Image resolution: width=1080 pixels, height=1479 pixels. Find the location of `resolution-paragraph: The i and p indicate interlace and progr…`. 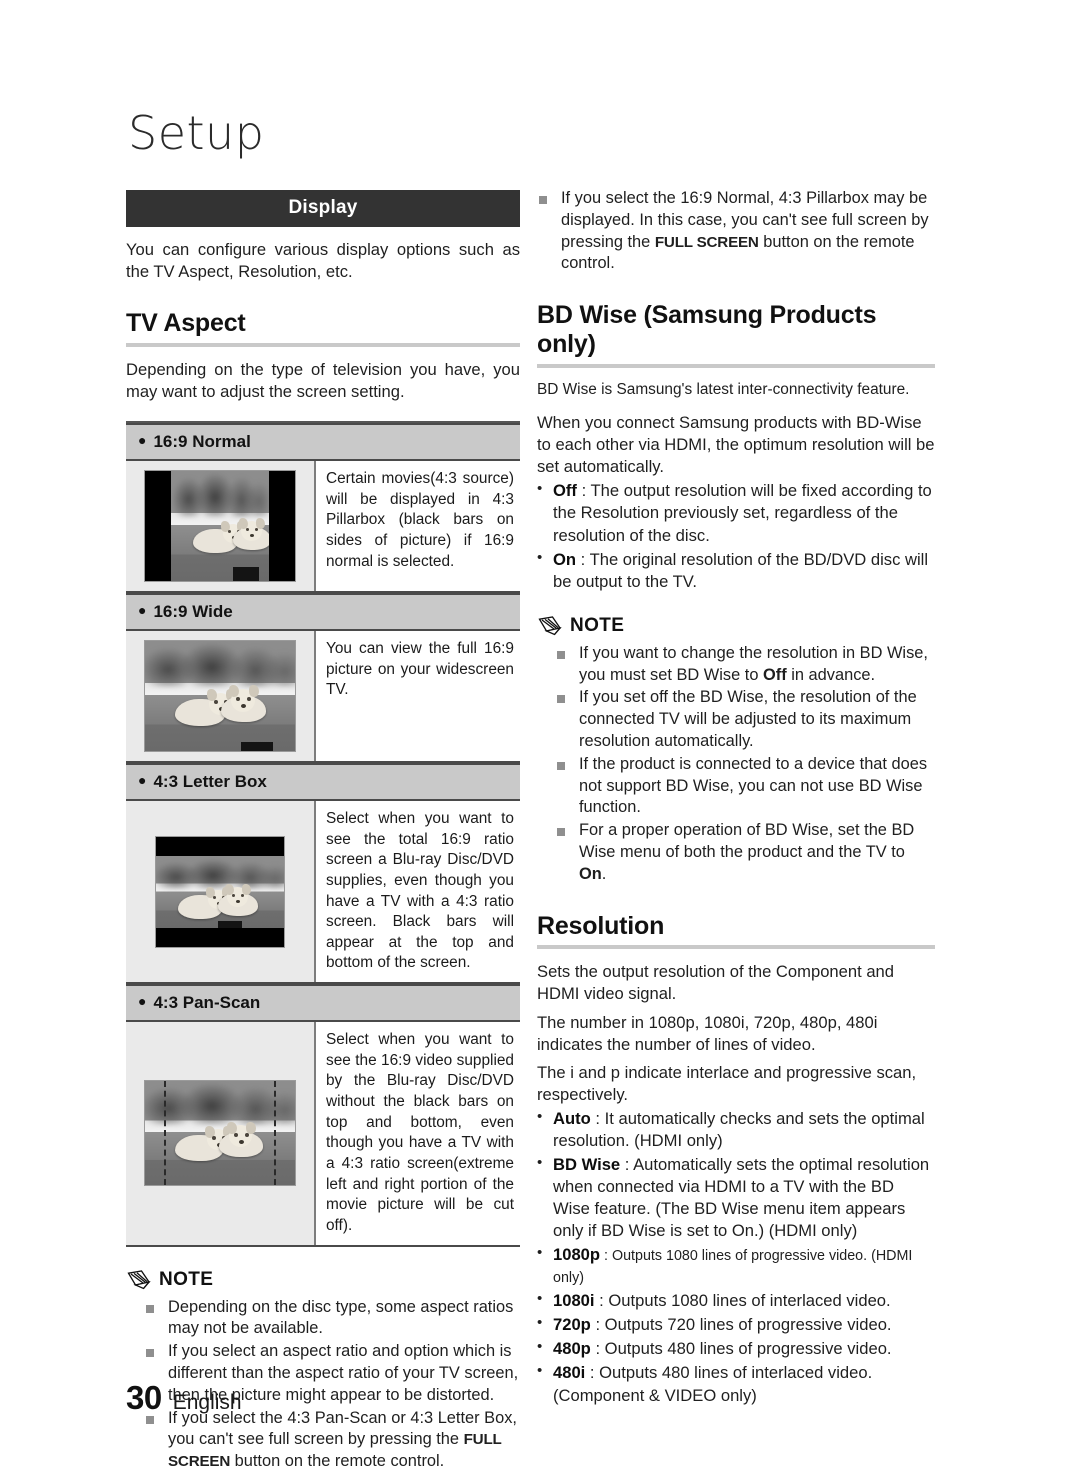

resolution-paragraph: The i and p indicate interlace and progr… is located at coordinates (727, 1083).